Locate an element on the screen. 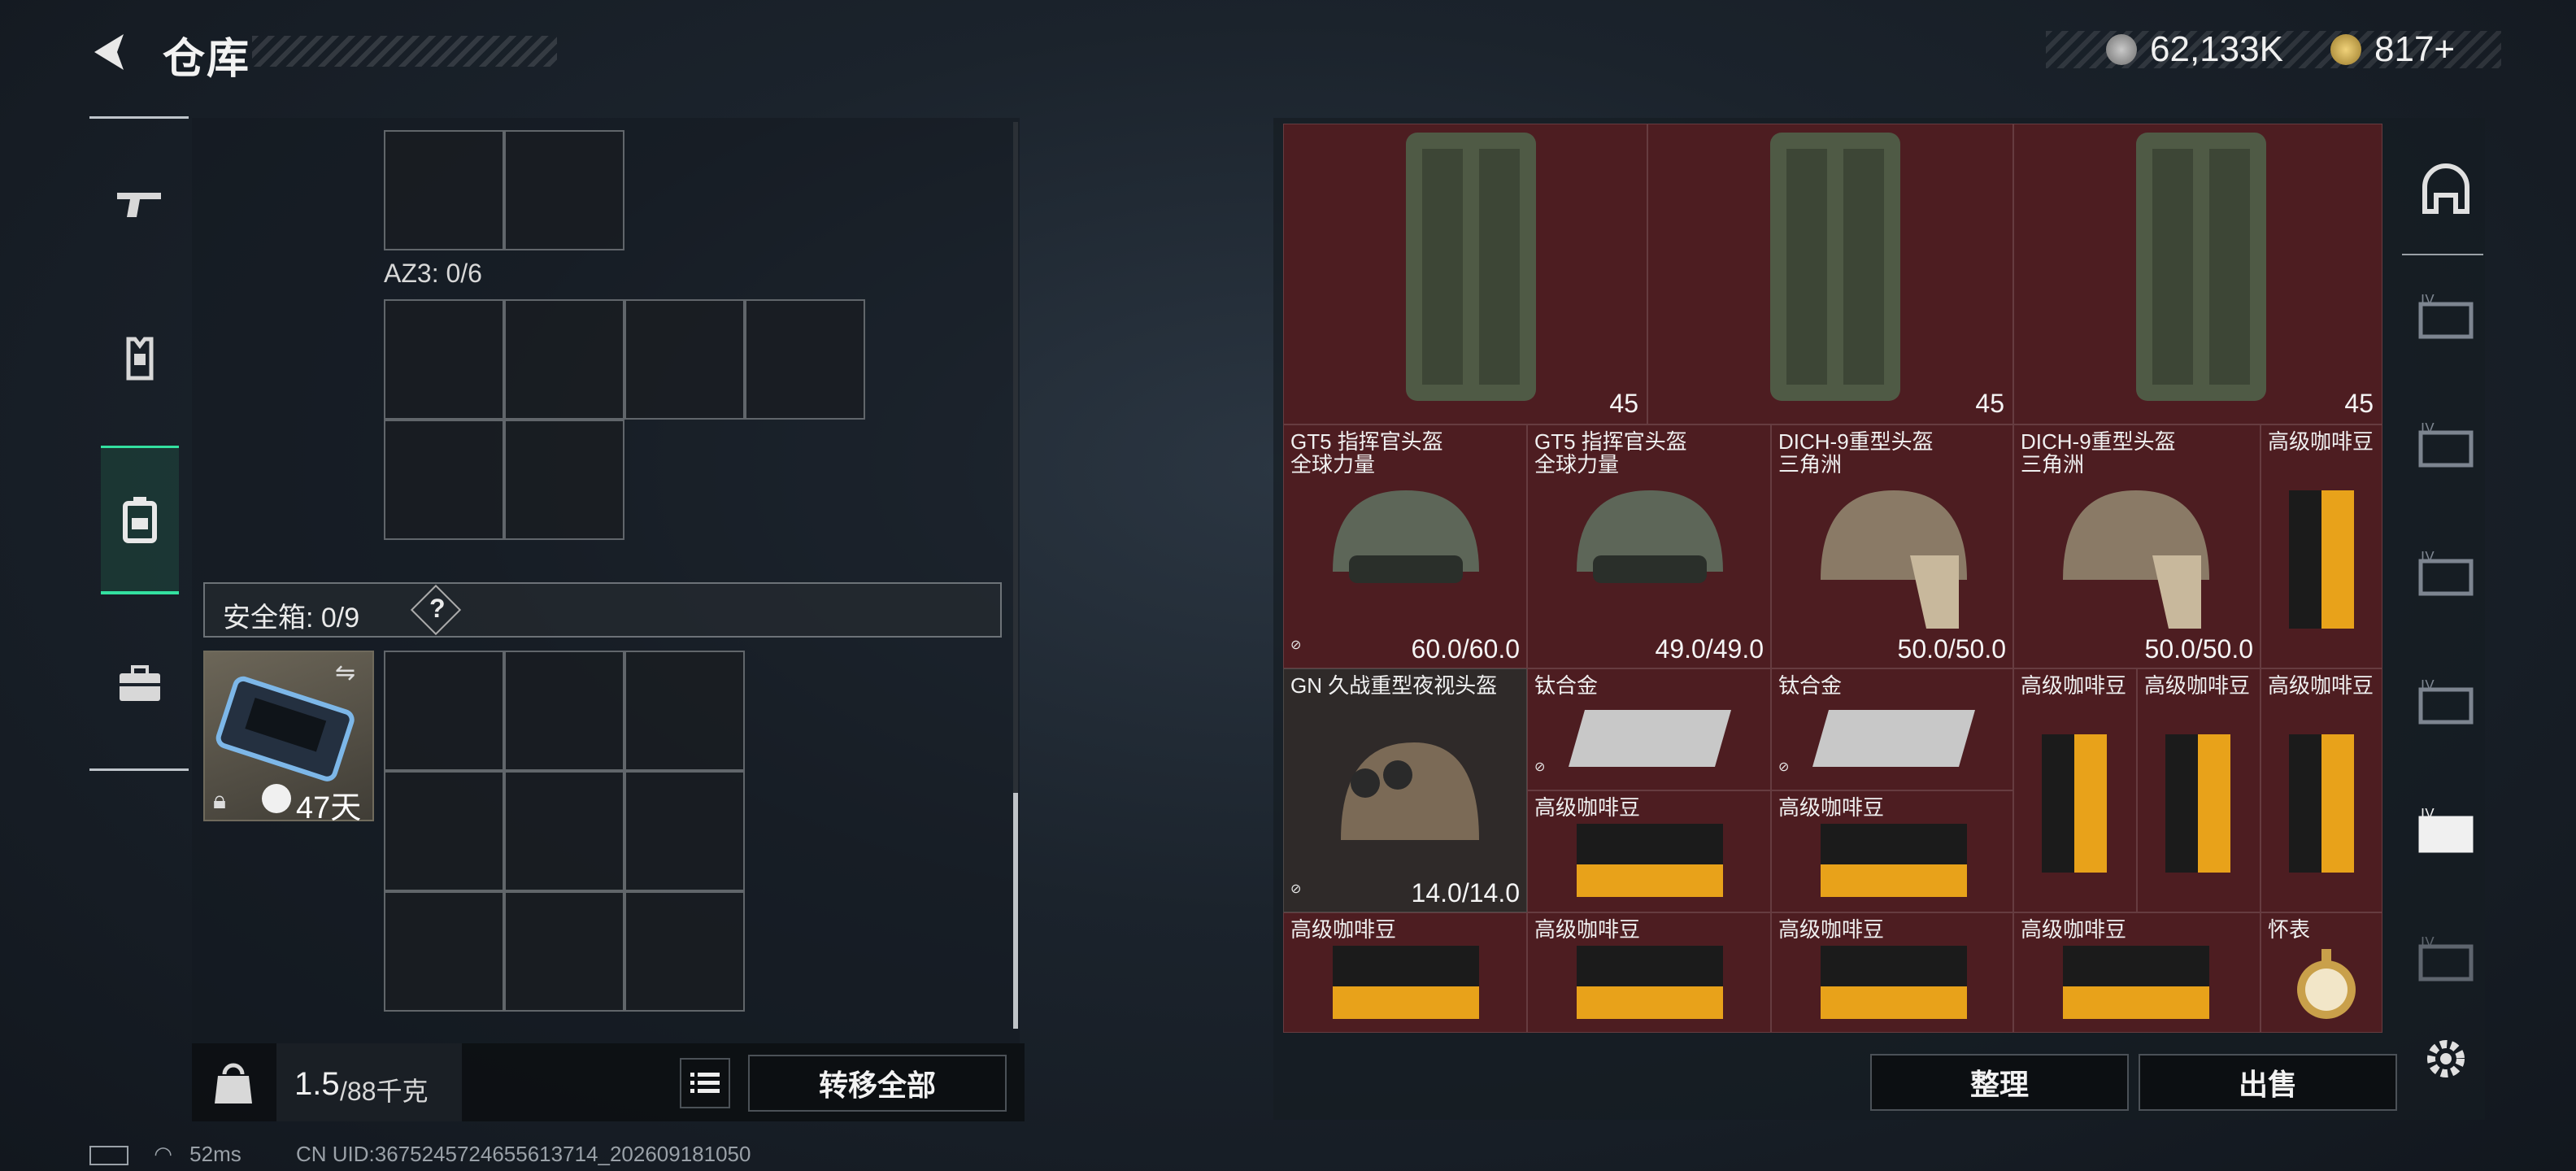  swap-icon: ⇋ is located at coordinates (345, 673).